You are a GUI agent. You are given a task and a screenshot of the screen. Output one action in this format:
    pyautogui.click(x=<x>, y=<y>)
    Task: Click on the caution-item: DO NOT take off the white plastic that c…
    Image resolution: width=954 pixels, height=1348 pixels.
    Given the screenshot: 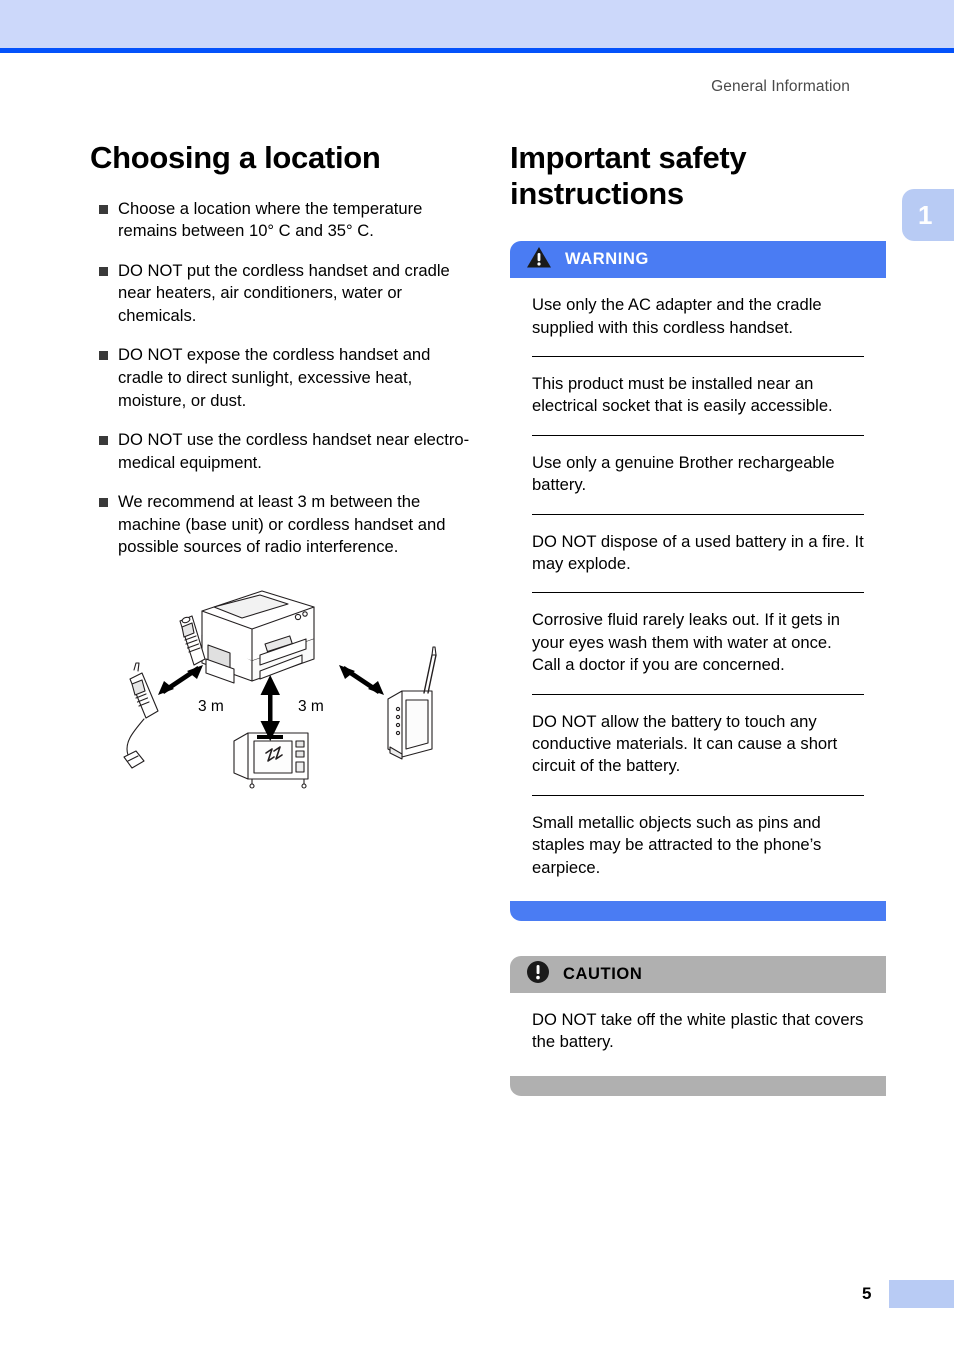 What is the action you would take?
    pyautogui.click(x=698, y=1030)
    